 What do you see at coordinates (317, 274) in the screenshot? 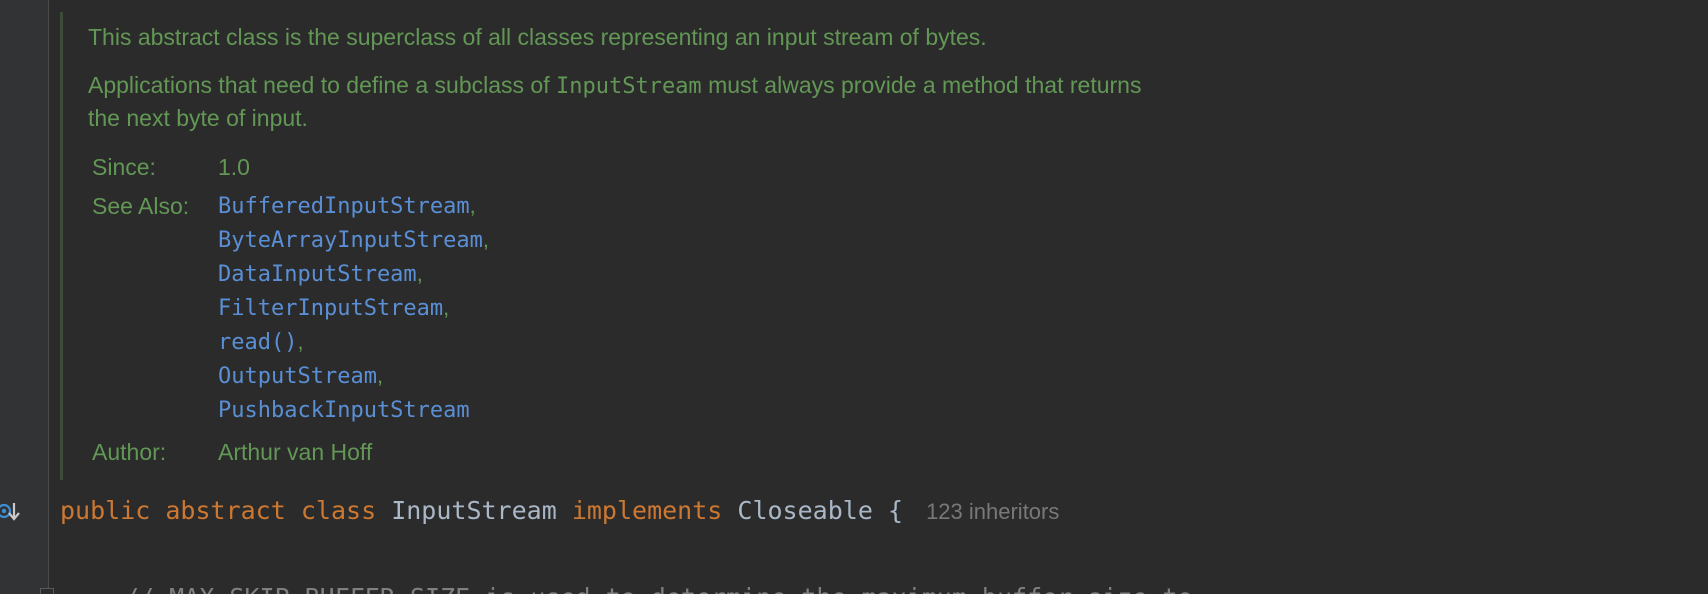
I see `see-also-link: DataInputStream` at bounding box center [317, 274].